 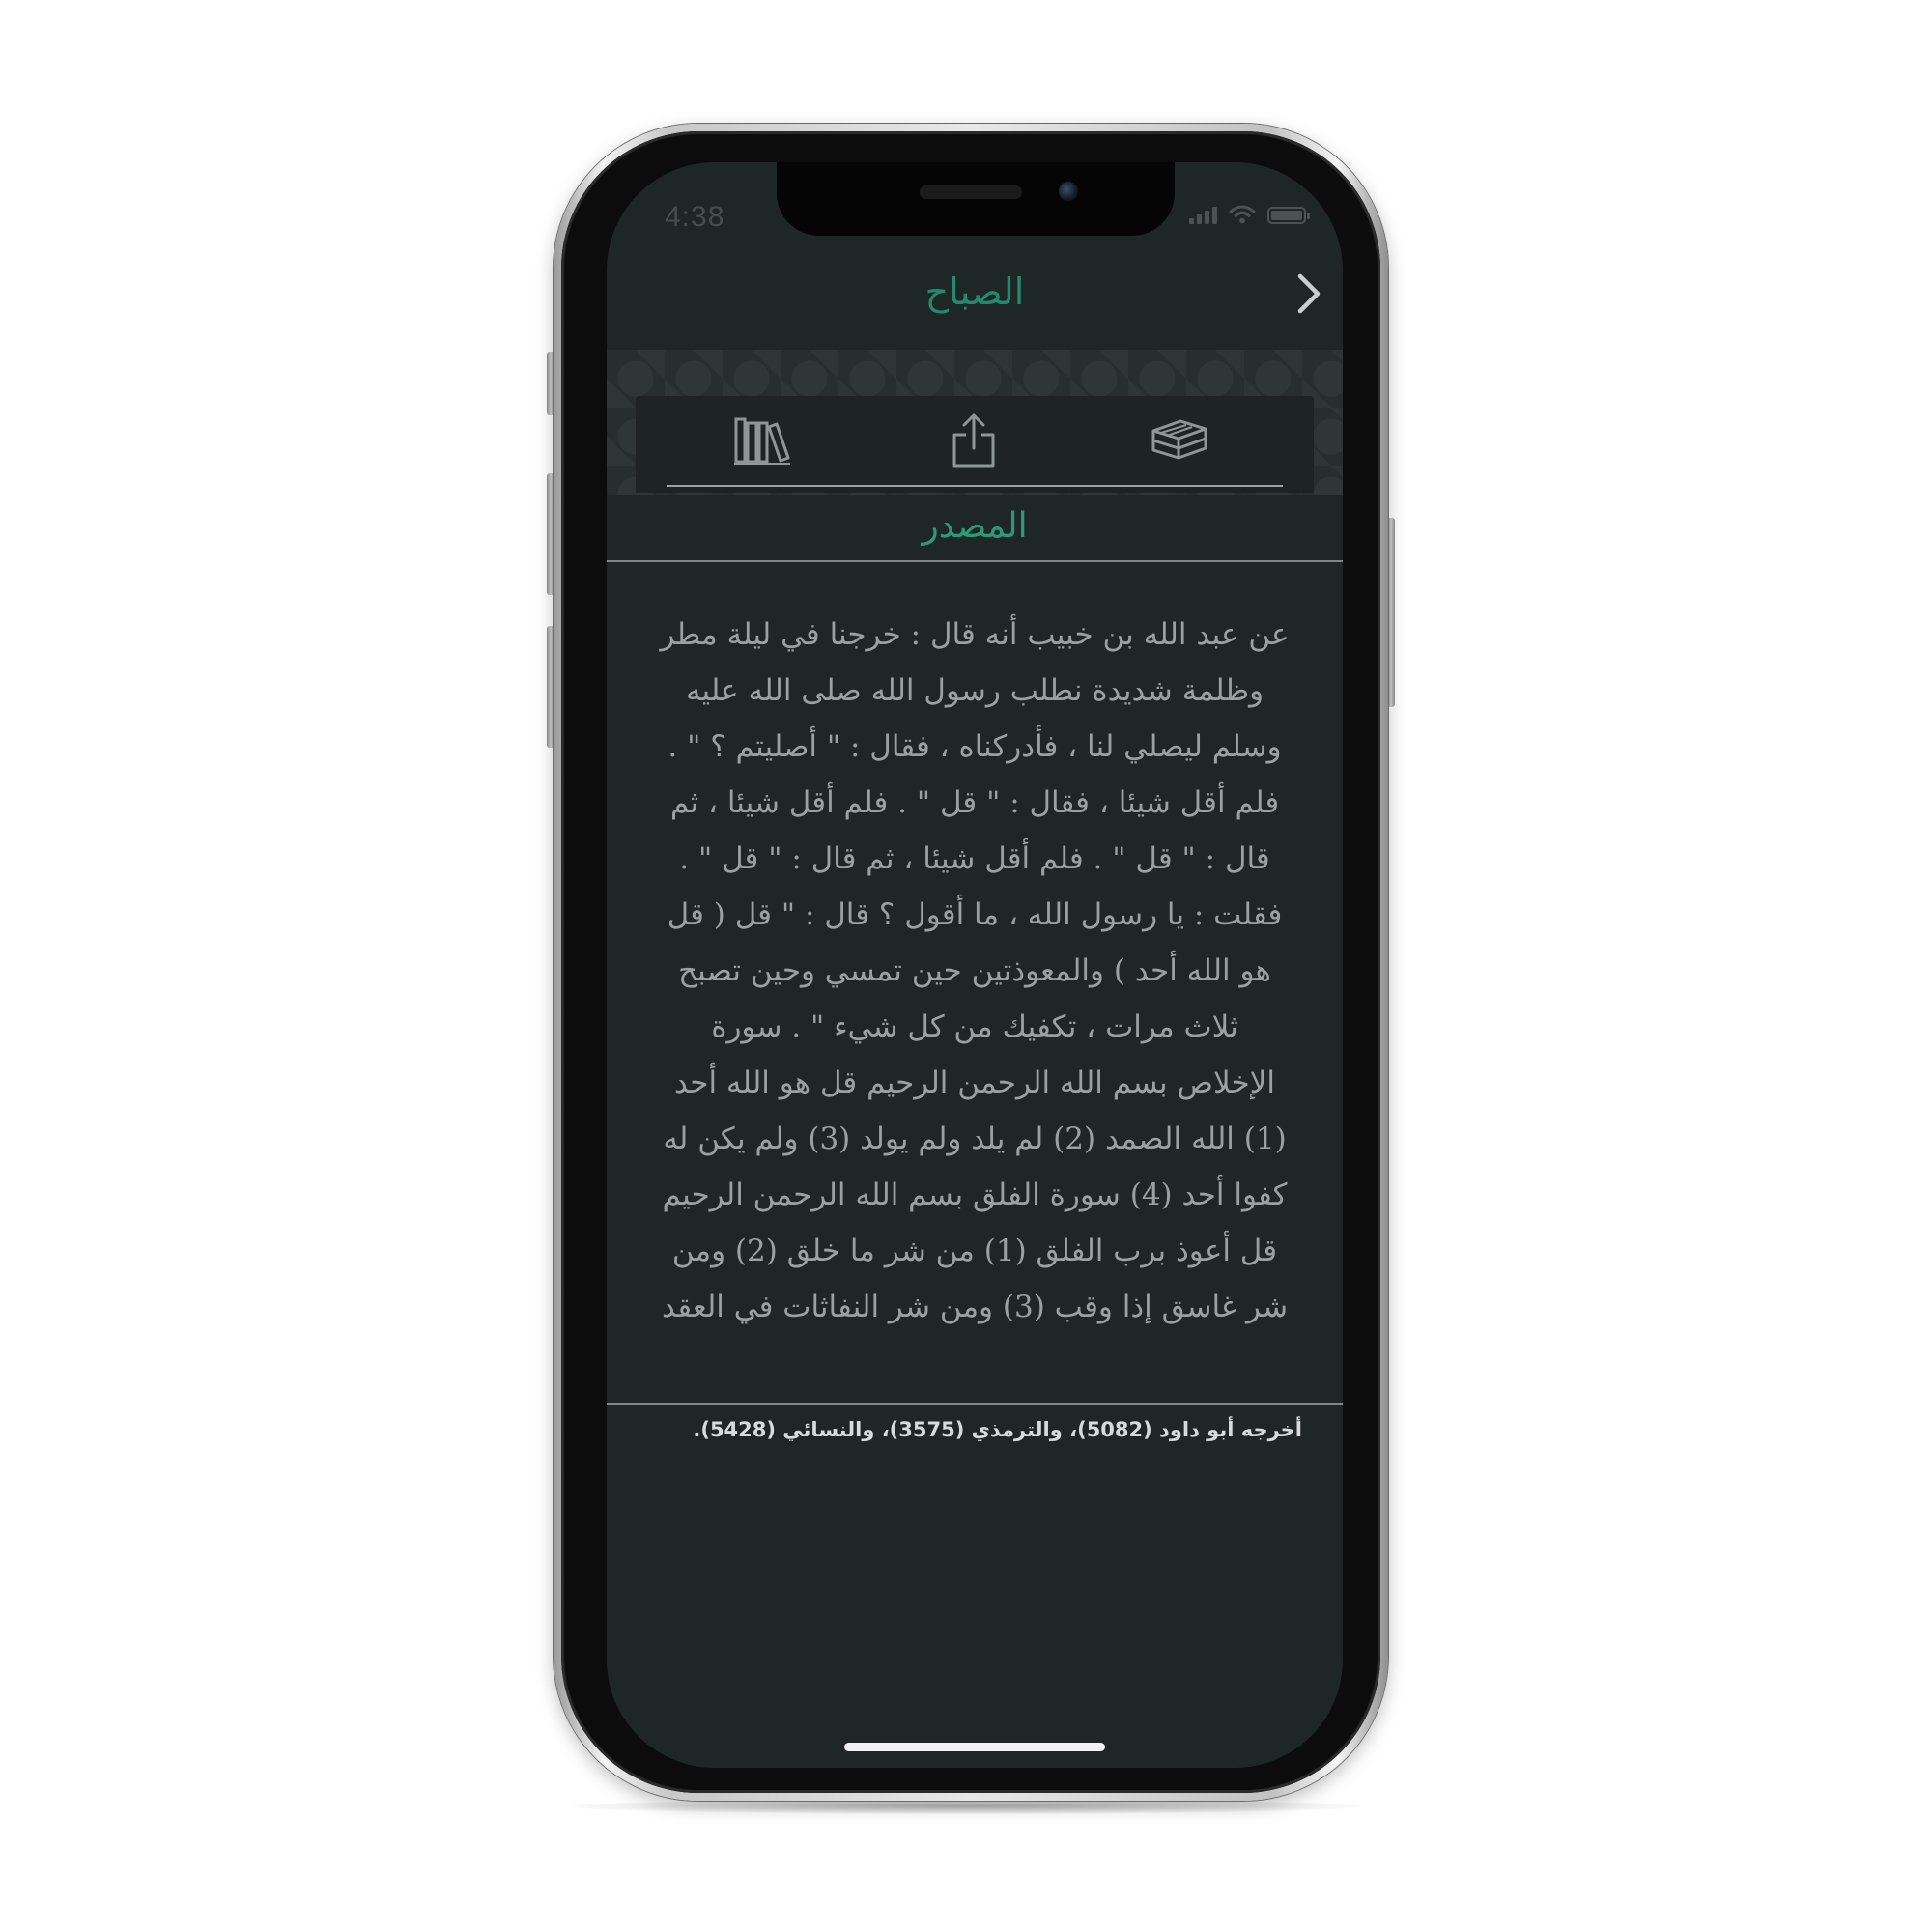 What do you see at coordinates (1391, 612) in the screenshot?
I see `power-button` at bounding box center [1391, 612].